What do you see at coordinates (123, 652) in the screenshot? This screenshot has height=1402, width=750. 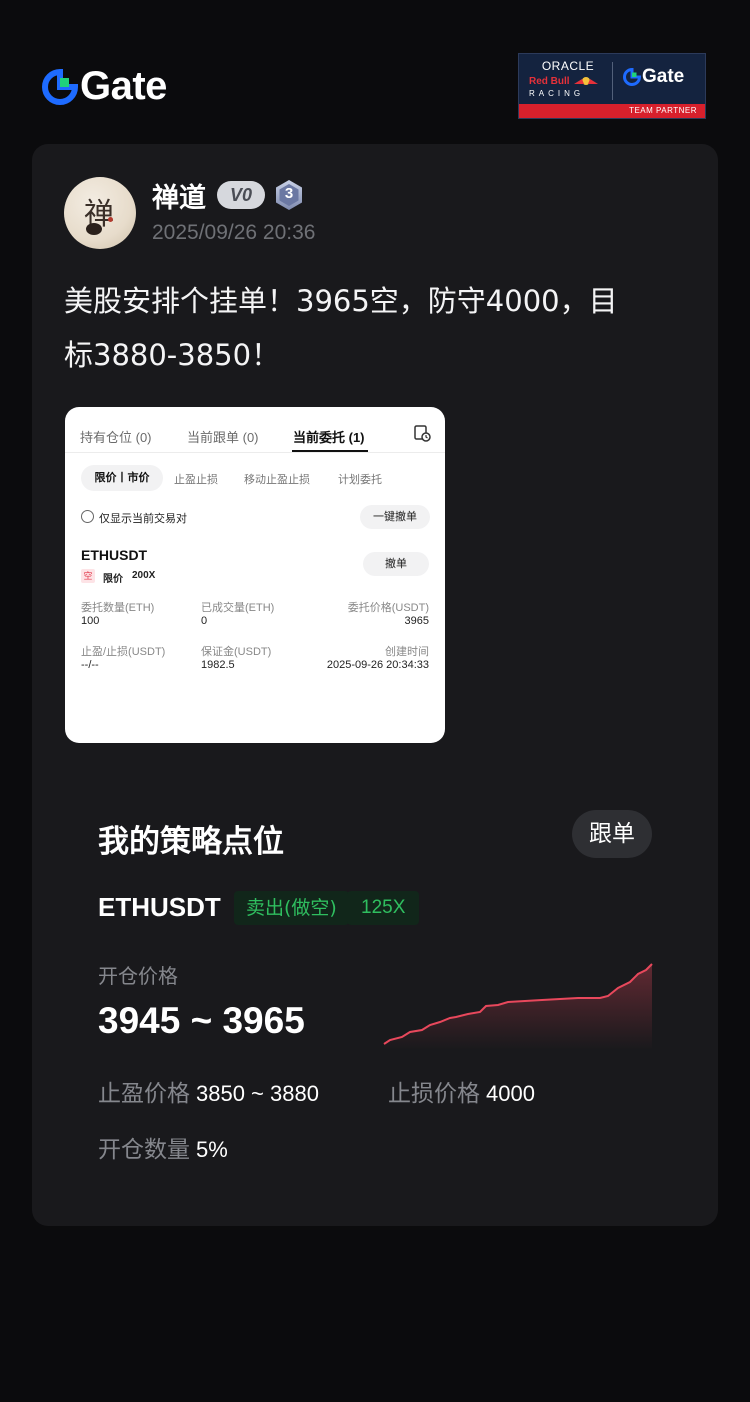 I see `ss-tpsl-label: 止盈/止损(USDT)` at bounding box center [123, 652].